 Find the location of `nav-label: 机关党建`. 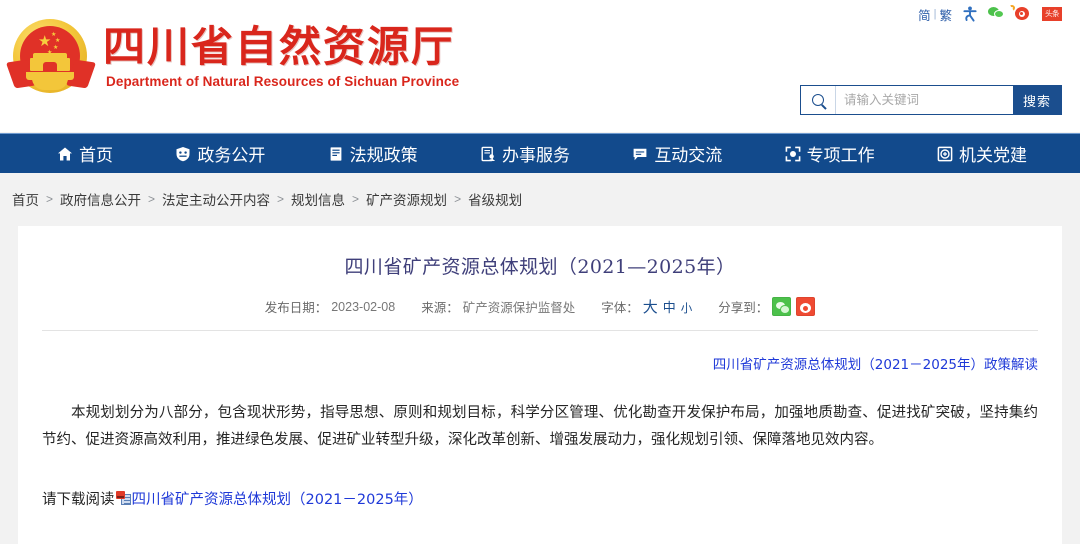

nav-label: 机关党建 is located at coordinates (992, 156).